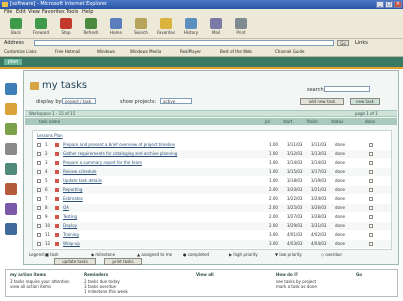  I want to click on filter2-select: active, so click(176, 101).